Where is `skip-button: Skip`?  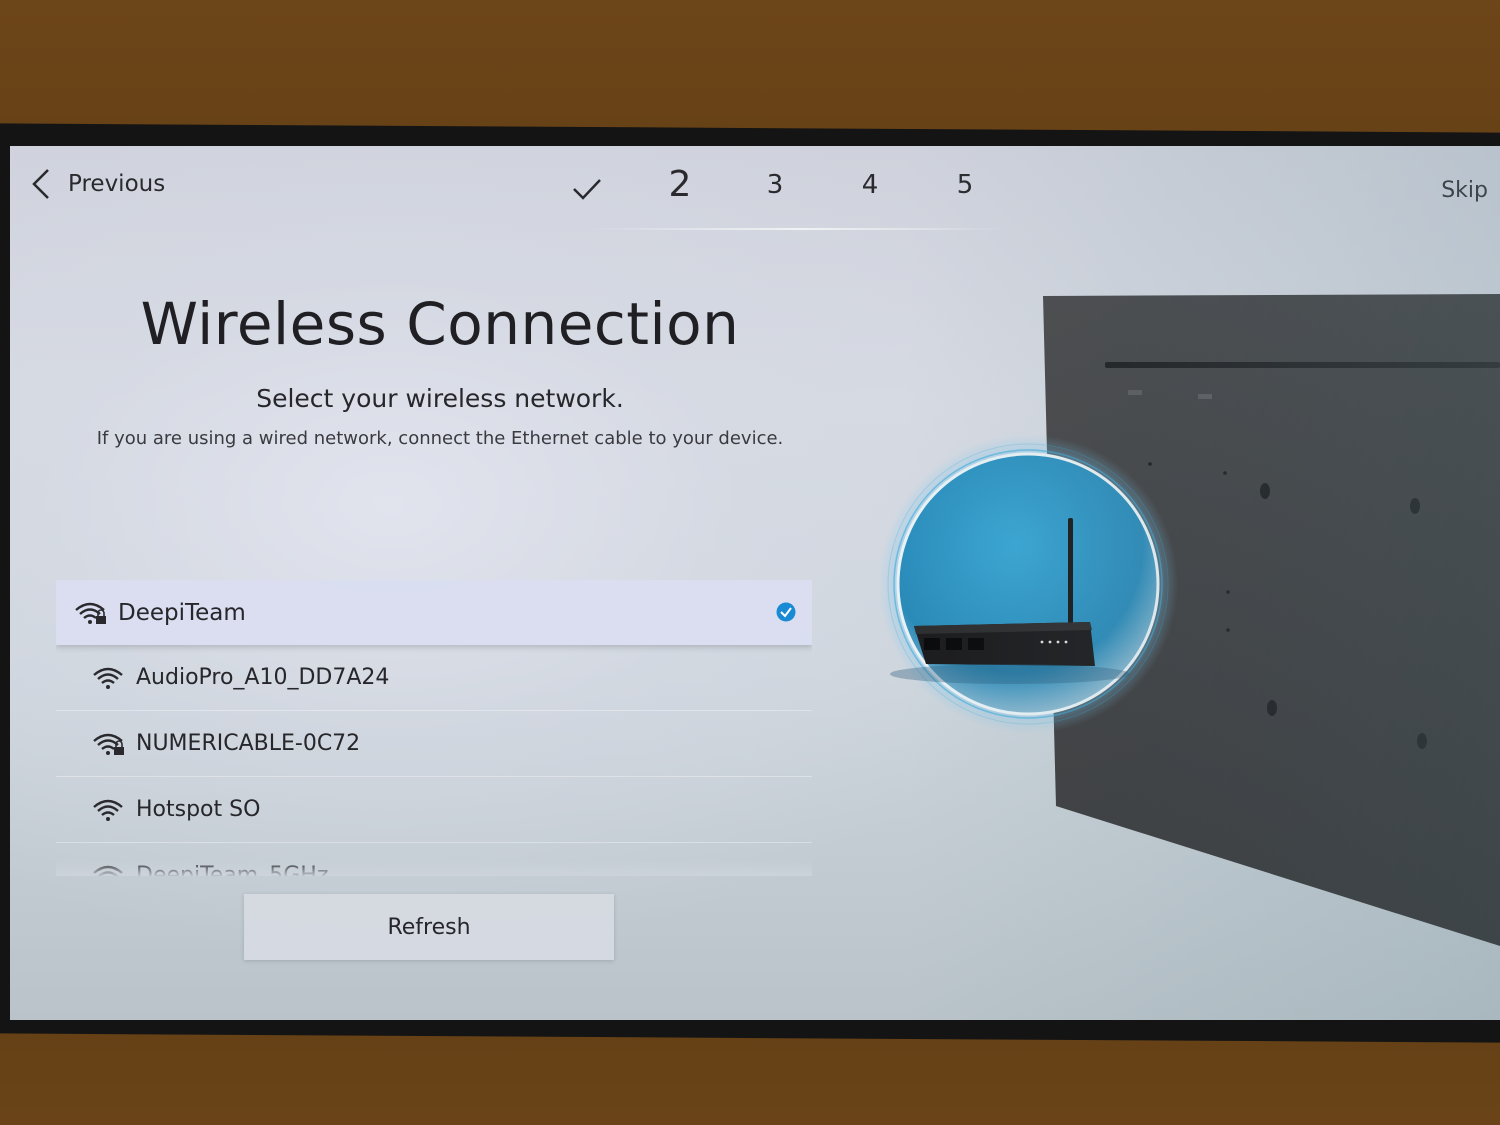
skip-button: Skip is located at coordinates (1464, 190).